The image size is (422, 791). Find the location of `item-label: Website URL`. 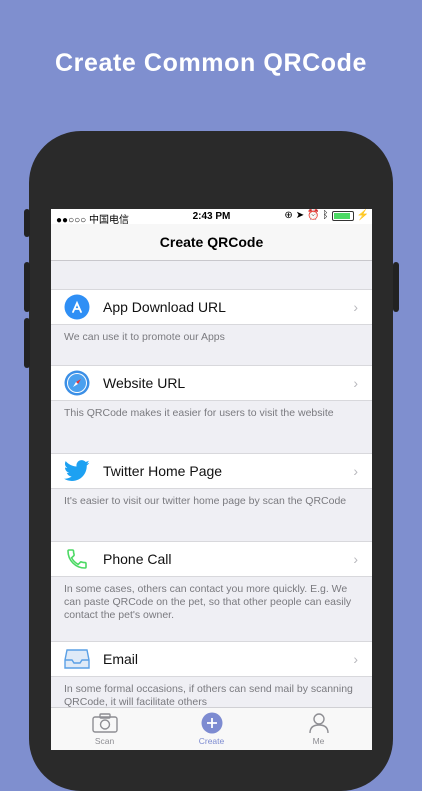

item-label: Website URL is located at coordinates (144, 383).